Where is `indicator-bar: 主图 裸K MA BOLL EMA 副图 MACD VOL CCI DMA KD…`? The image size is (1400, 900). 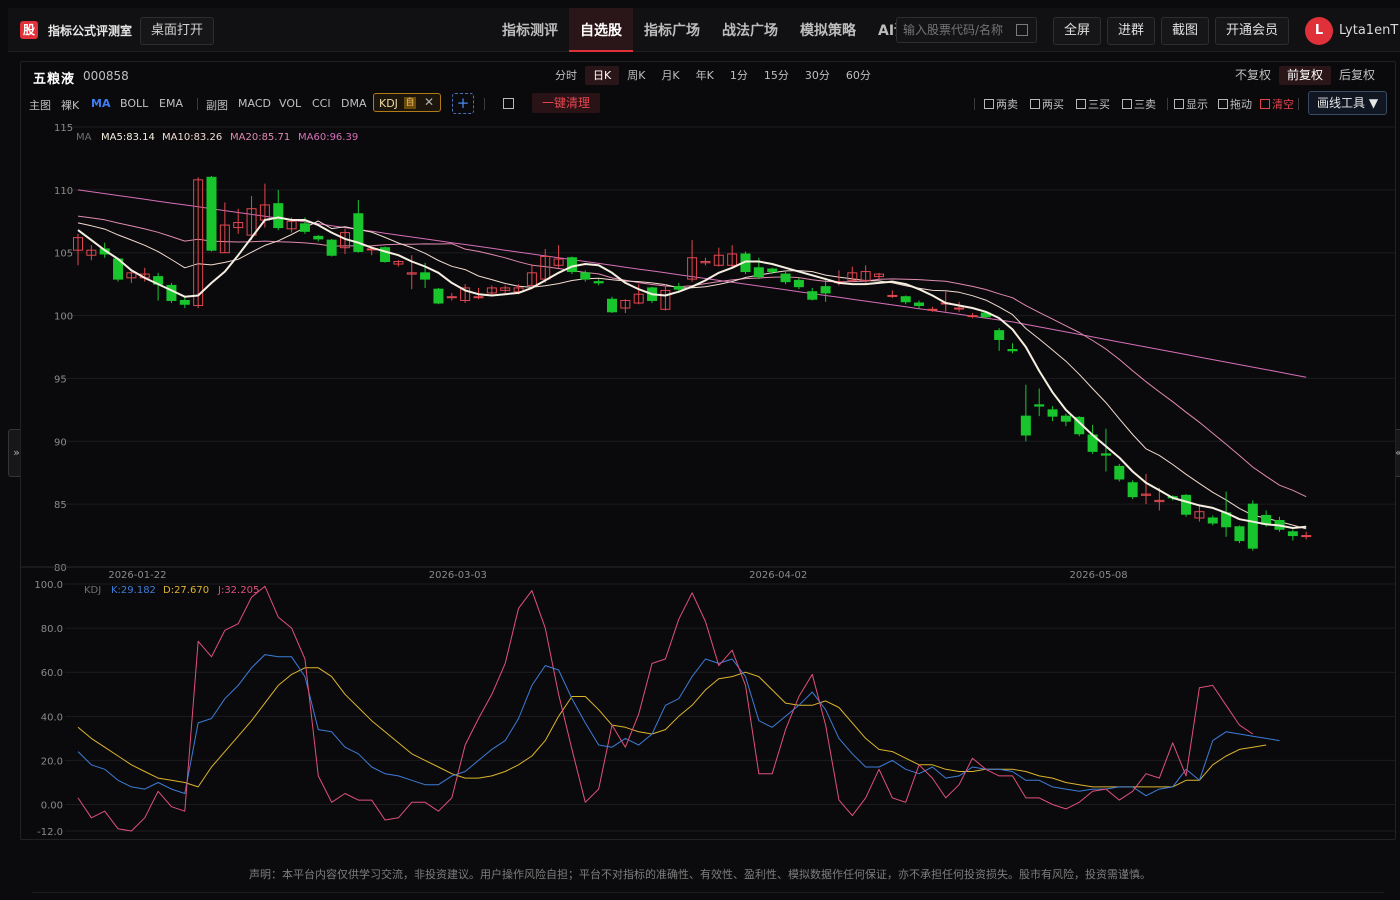
indicator-bar: 主图 裸K MA BOLL EMA 副图 MACD VOL CCI DMA KD… is located at coordinates (708, 103).